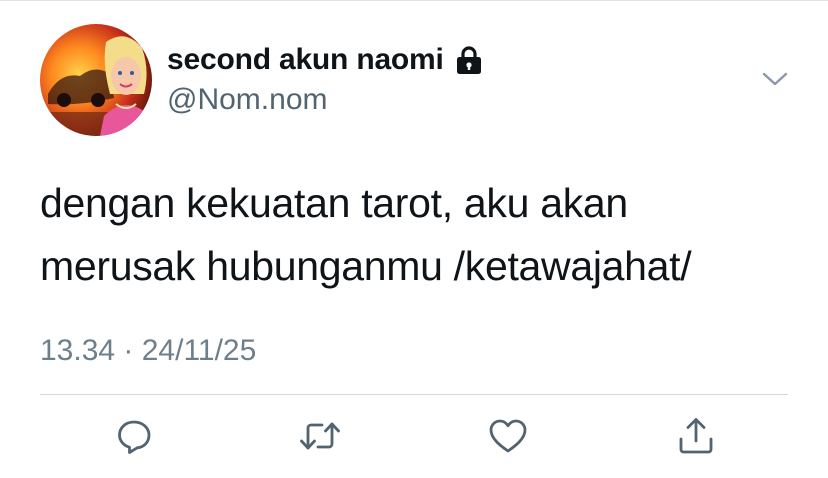 The height and width of the screenshot is (478, 828). I want to click on avatar, so click(96, 80).